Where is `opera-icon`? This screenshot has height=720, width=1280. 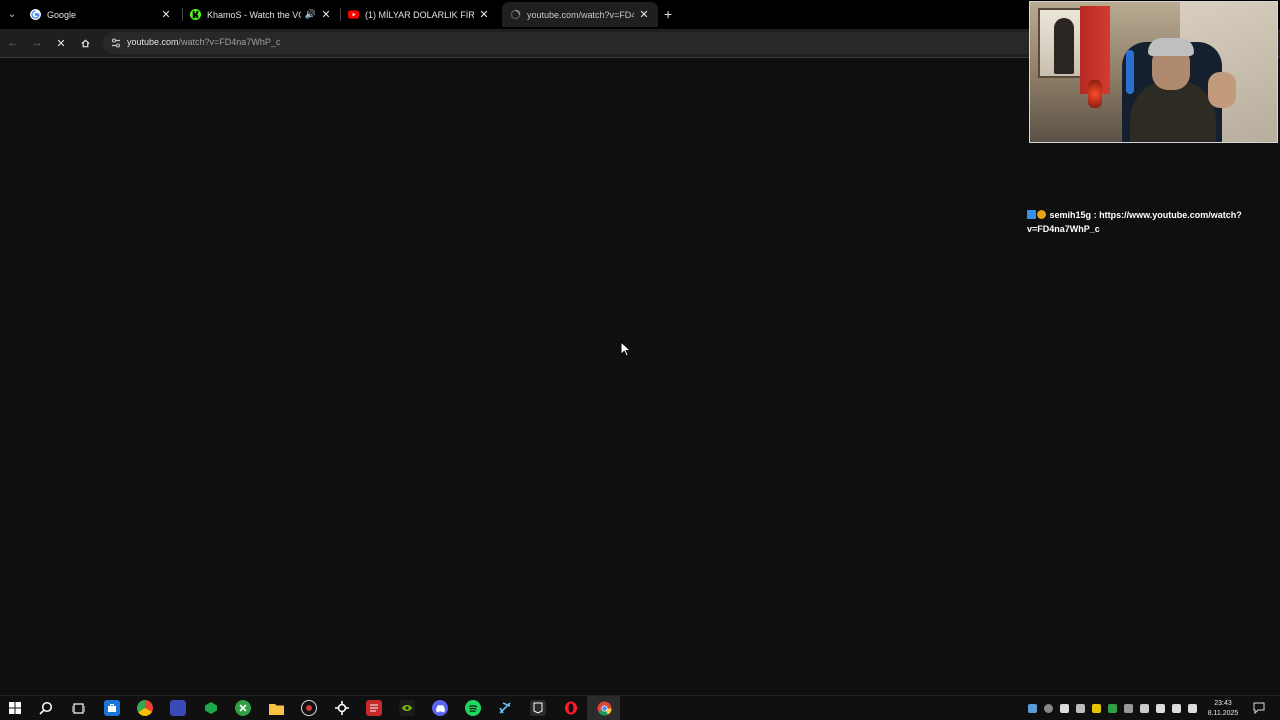 opera-icon is located at coordinates (571, 708).